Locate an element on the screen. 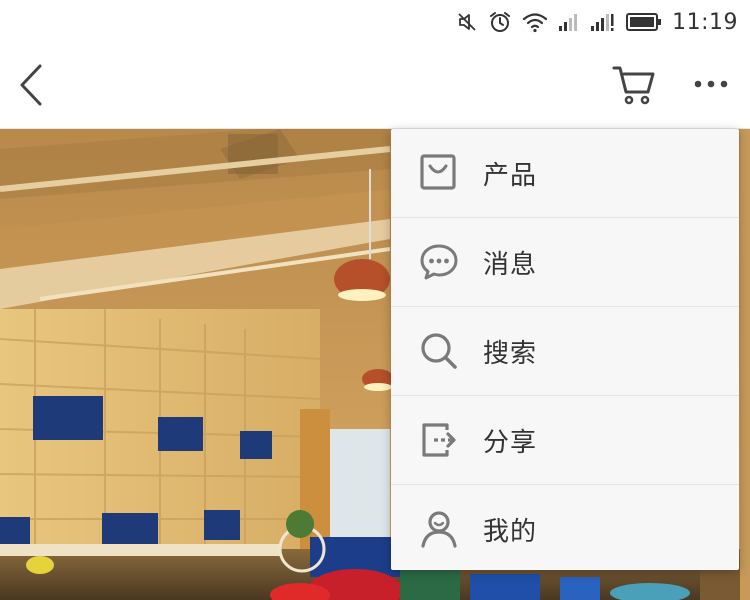 Image resolution: width=750 pixels, height=600 pixels. more-button is located at coordinates (712, 84).